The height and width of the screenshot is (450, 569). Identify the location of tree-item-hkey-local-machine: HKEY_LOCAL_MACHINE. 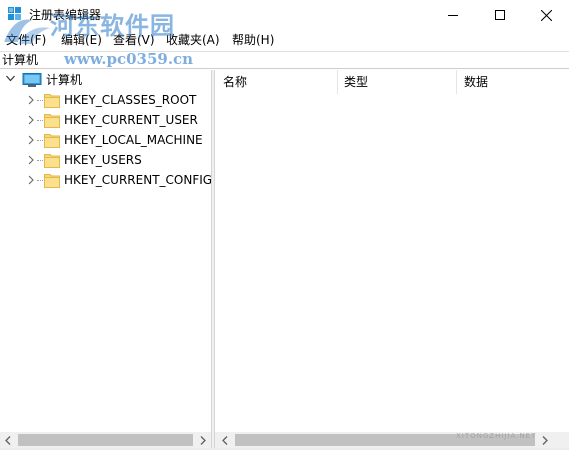
(105, 140).